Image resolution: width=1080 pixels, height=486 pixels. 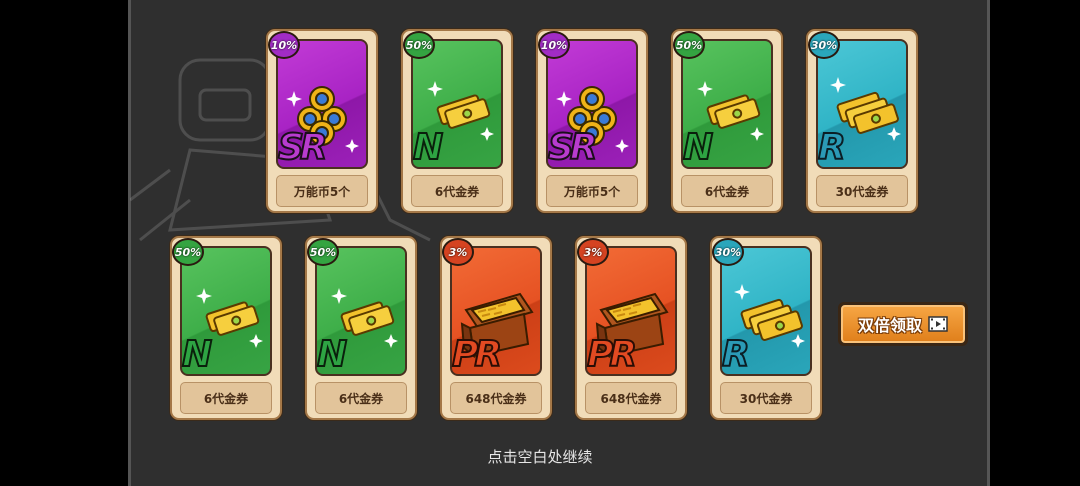 I want to click on tap-to-continue-hint: 点击空白处继续, so click(x=540, y=457).